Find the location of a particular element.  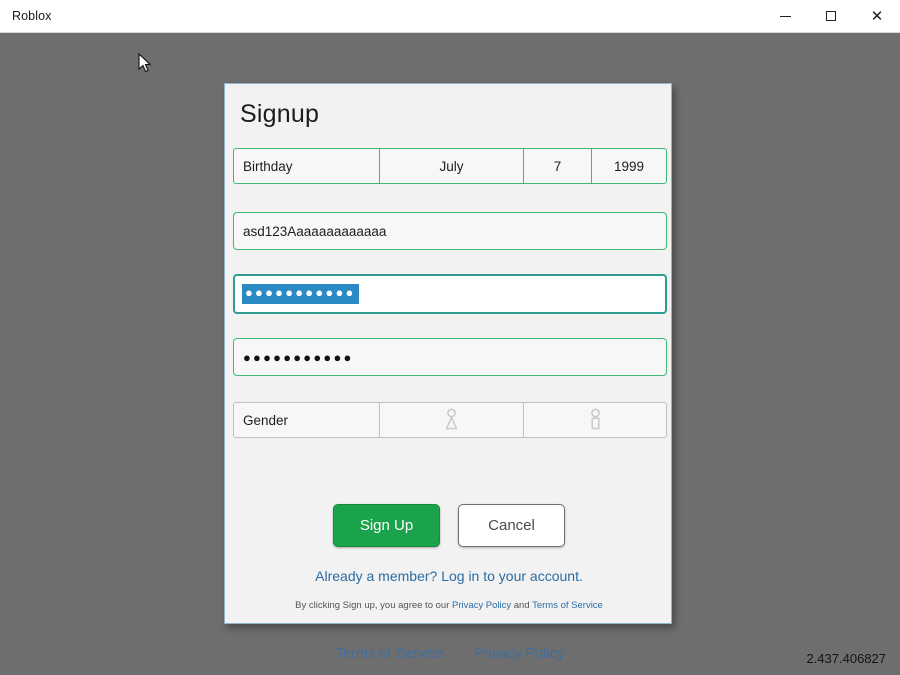

dialog-button-row: Sign Up Cancel is located at coordinates (449, 525).